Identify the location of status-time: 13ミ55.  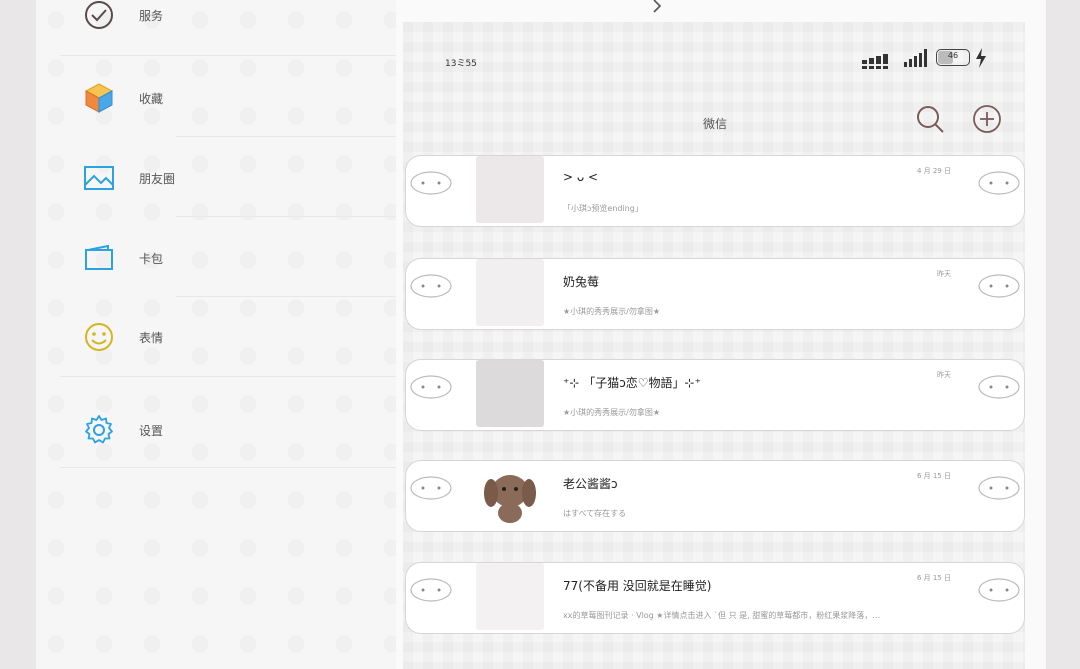
(461, 64).